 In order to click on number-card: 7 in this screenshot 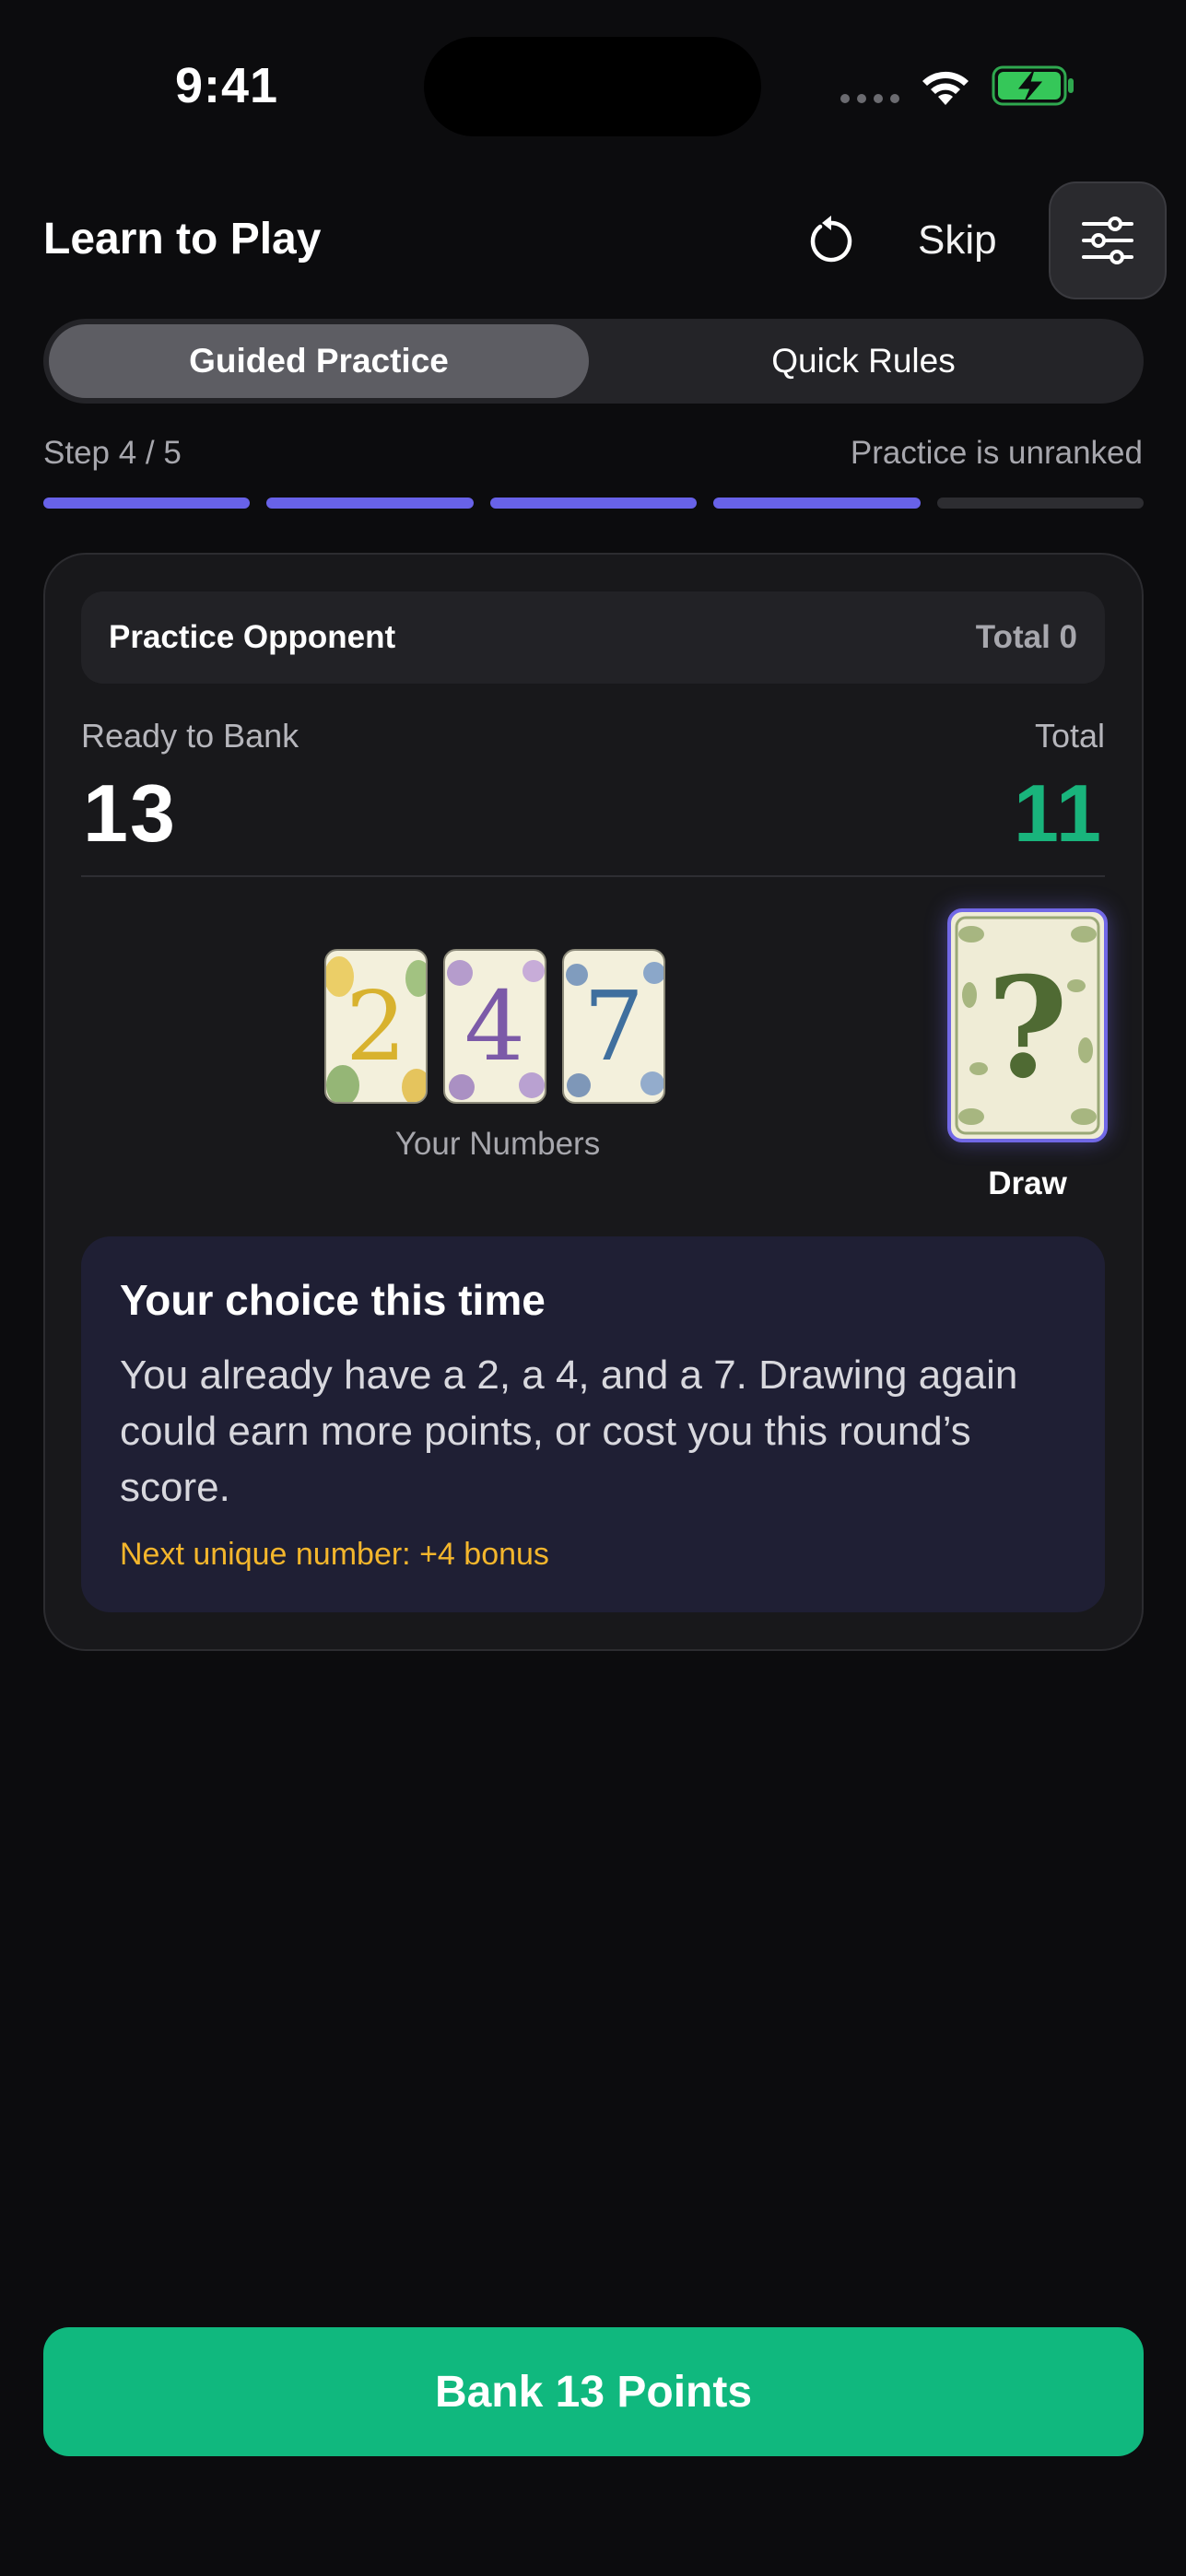, I will do `click(613, 1026)`.